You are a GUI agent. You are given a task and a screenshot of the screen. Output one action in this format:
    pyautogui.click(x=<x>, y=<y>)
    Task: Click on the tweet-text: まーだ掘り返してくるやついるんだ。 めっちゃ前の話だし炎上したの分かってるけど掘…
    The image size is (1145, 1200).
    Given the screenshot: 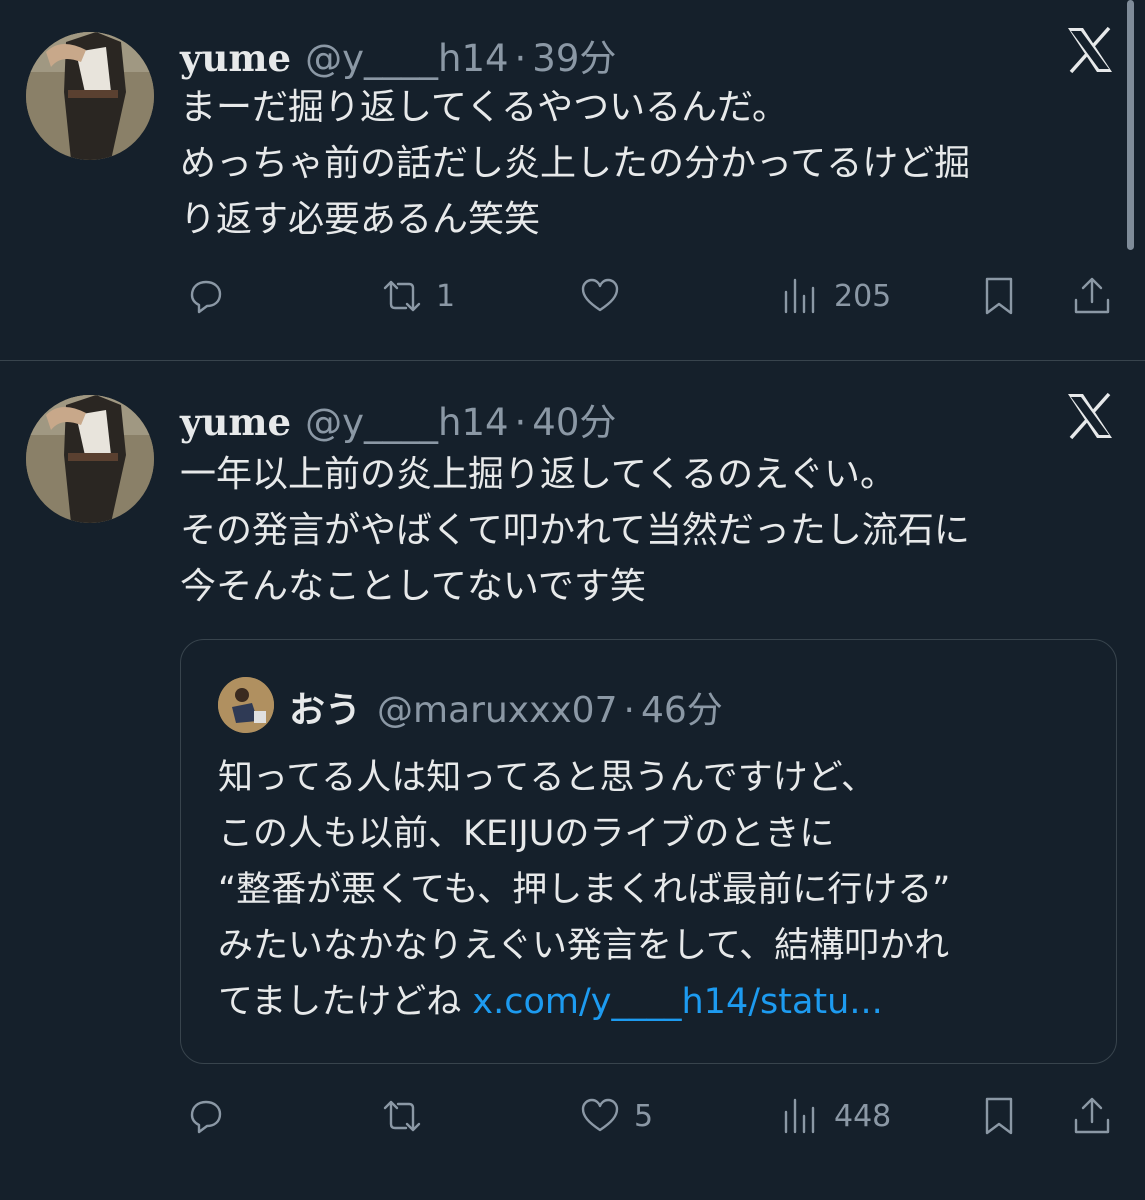 What is the action you would take?
    pyautogui.click(x=640, y=164)
    